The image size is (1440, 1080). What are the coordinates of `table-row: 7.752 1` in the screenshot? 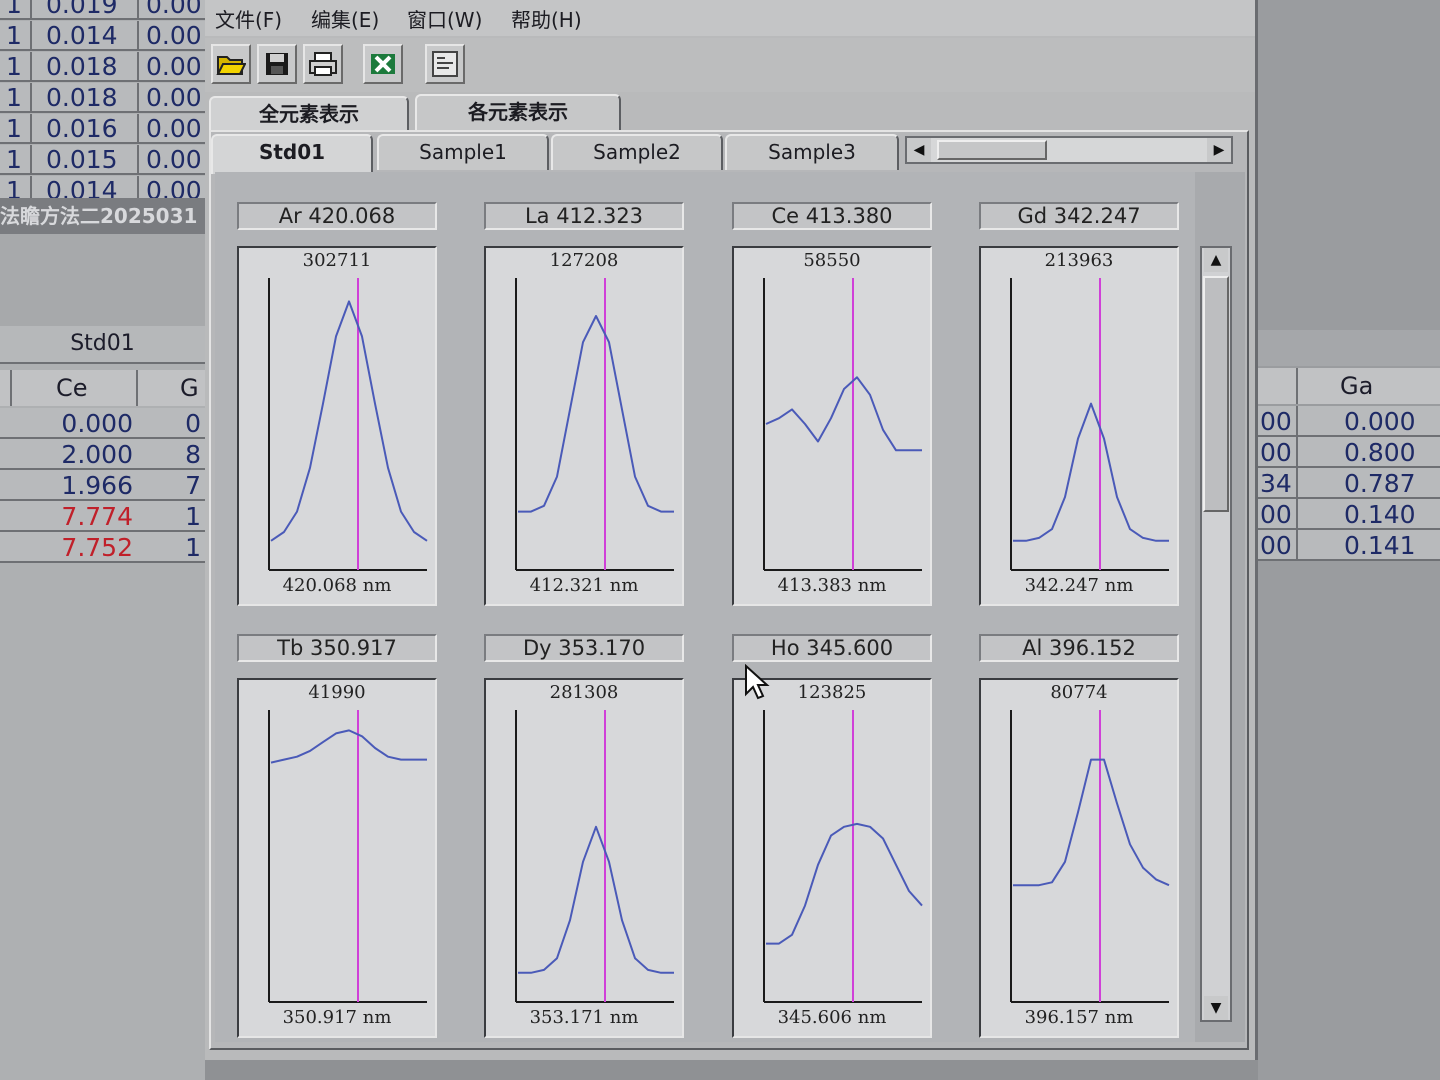 It's located at (102, 547).